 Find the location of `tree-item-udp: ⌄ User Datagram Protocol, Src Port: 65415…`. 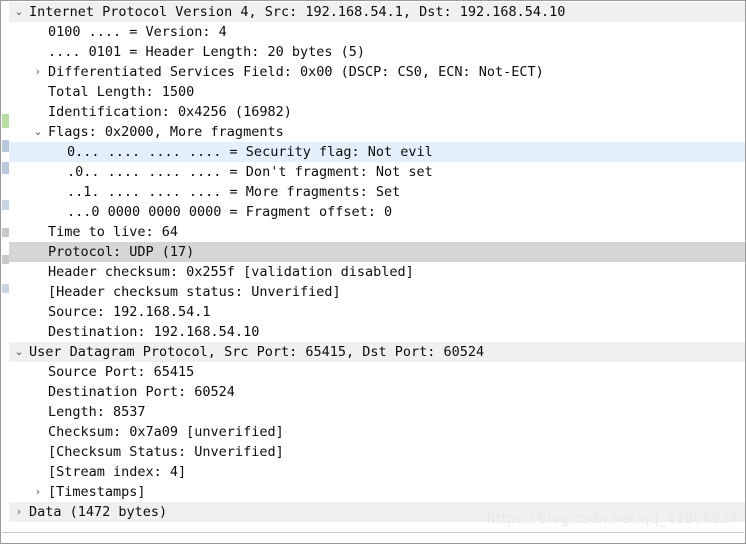

tree-item-udp: ⌄ User Datagram Protocol, Src Port: 65415… is located at coordinates (377, 352).